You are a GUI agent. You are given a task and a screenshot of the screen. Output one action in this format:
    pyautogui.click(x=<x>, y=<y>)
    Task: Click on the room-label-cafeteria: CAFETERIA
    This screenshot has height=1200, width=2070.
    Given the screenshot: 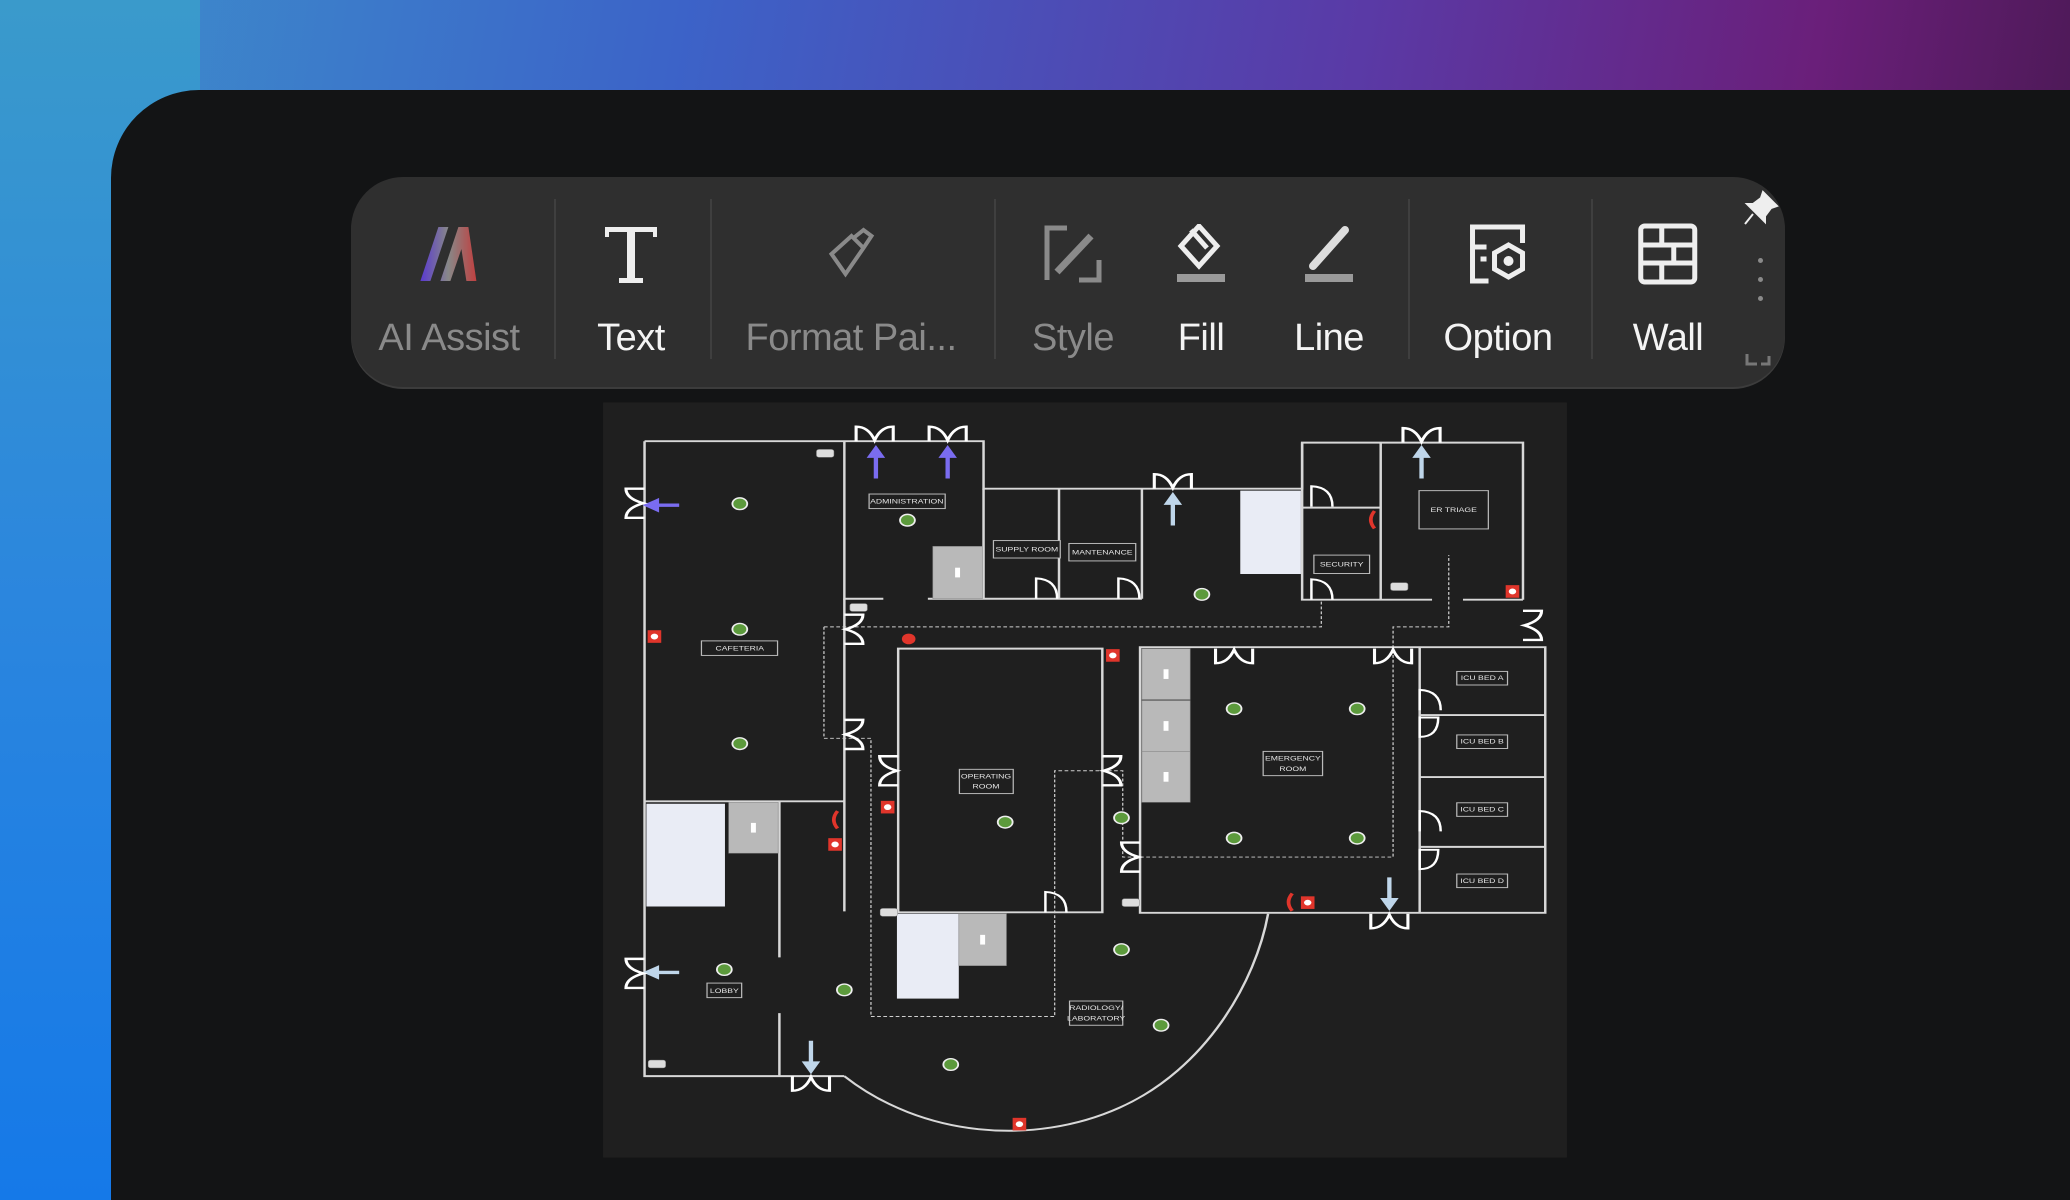 What is the action you would take?
    pyautogui.click(x=740, y=648)
    